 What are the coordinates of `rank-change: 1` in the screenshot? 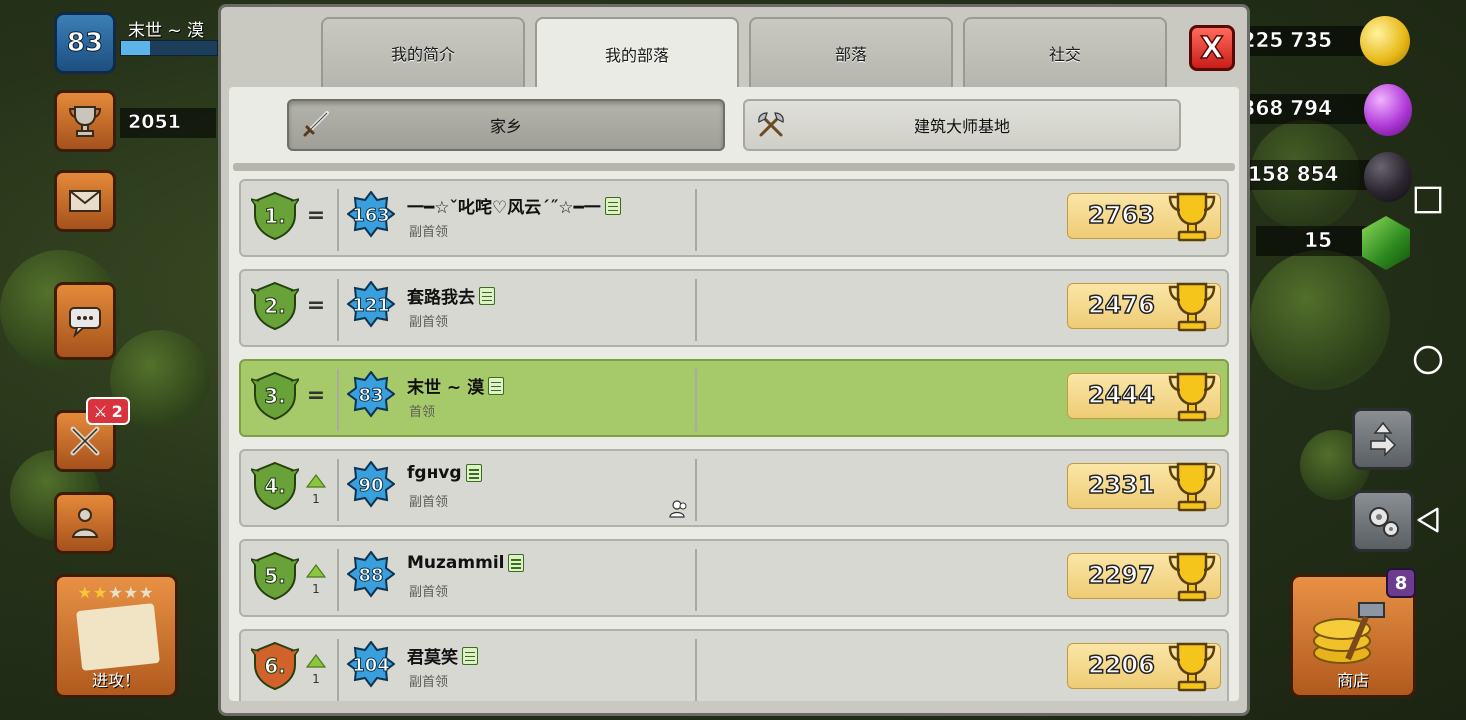 It's located at (316, 579).